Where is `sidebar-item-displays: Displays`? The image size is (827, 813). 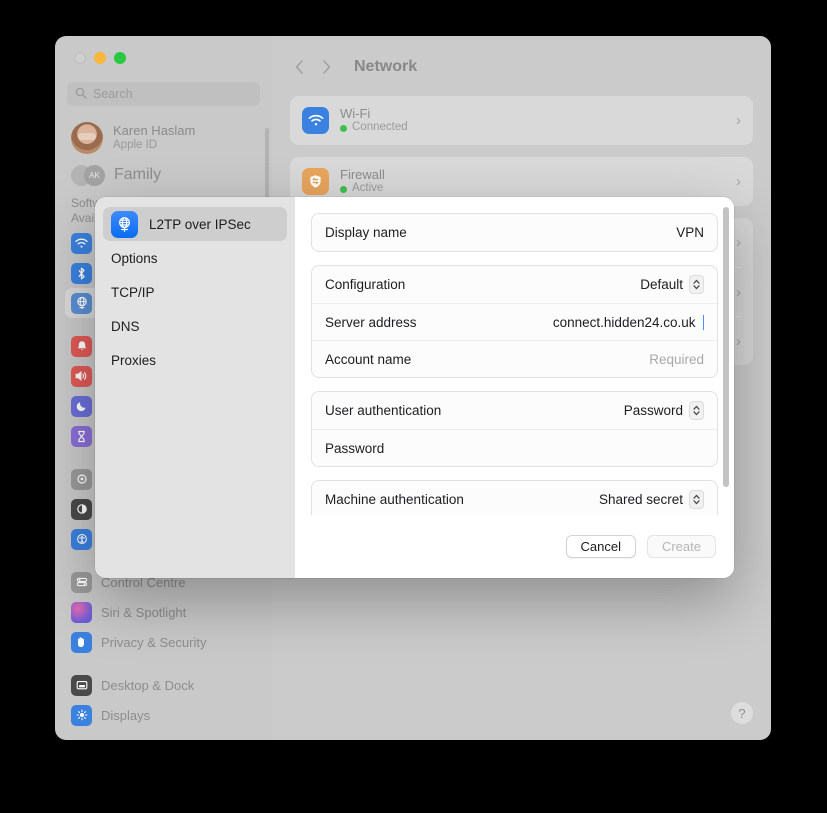 sidebar-item-displays: Displays is located at coordinates (163, 715).